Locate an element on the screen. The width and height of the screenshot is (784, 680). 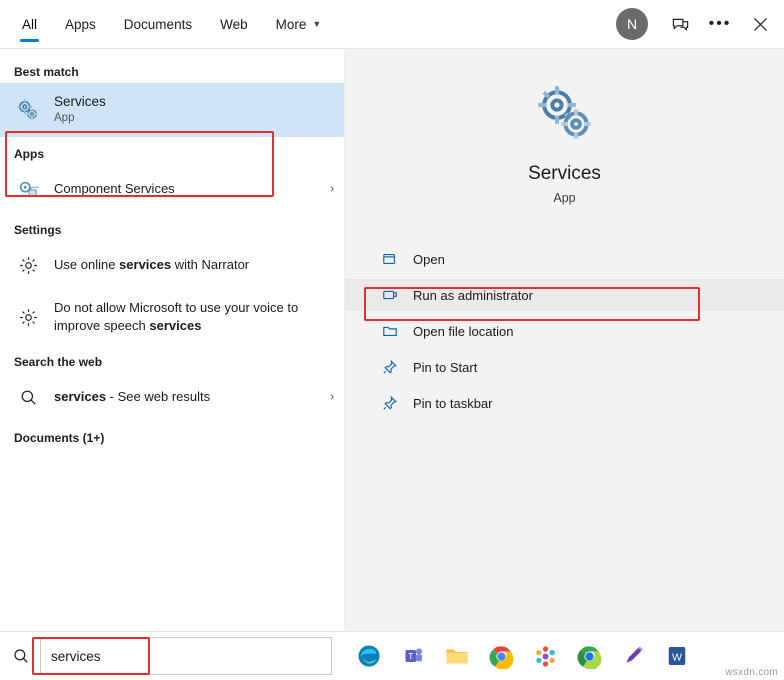
feedback-icon is located at coordinates (680, 24).